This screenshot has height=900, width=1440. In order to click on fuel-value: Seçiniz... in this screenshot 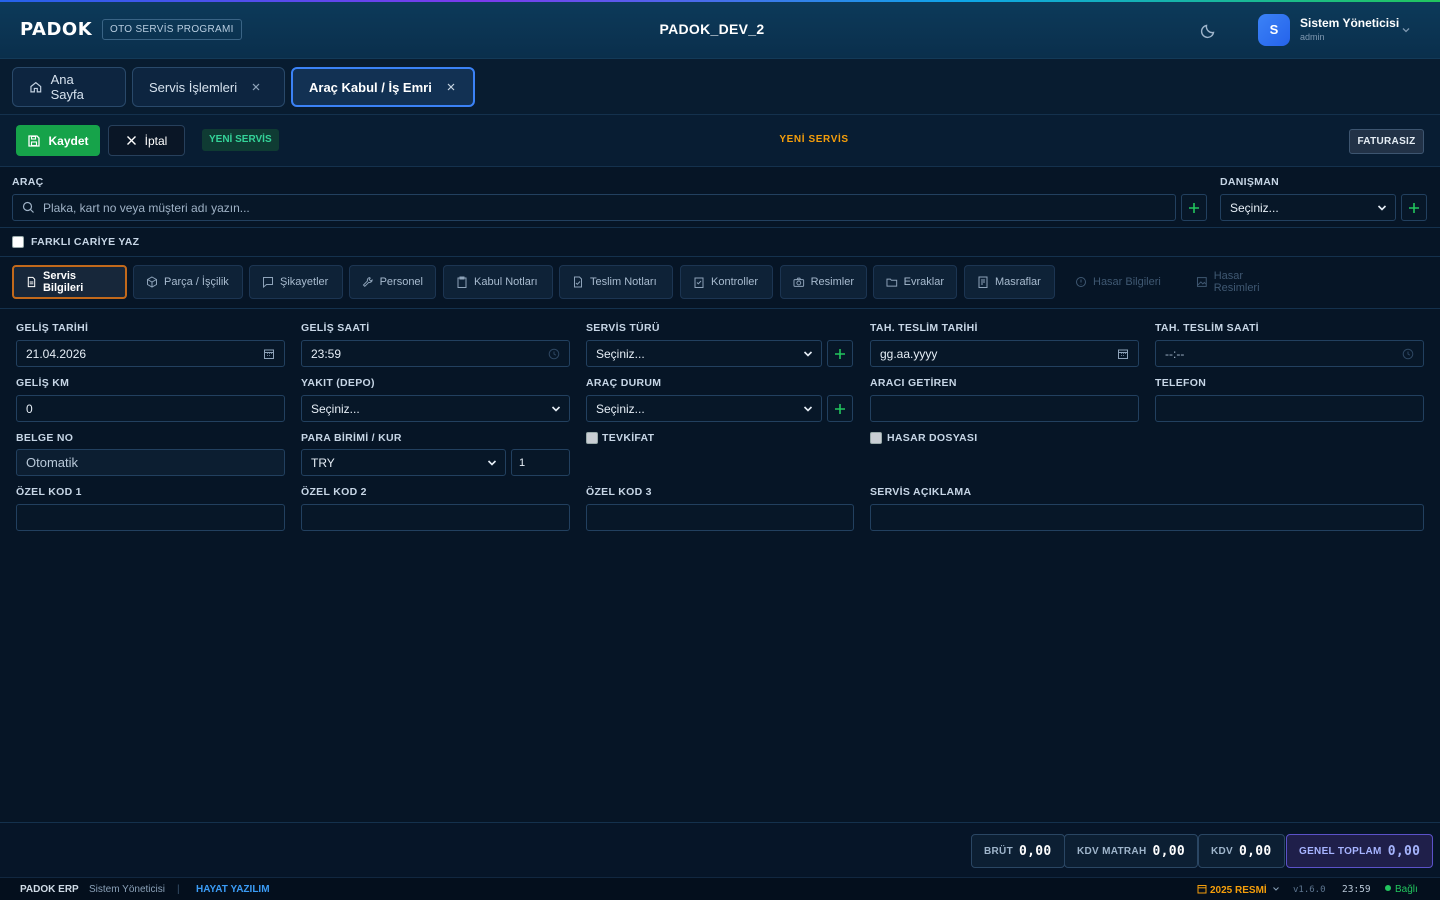, I will do `click(335, 408)`.